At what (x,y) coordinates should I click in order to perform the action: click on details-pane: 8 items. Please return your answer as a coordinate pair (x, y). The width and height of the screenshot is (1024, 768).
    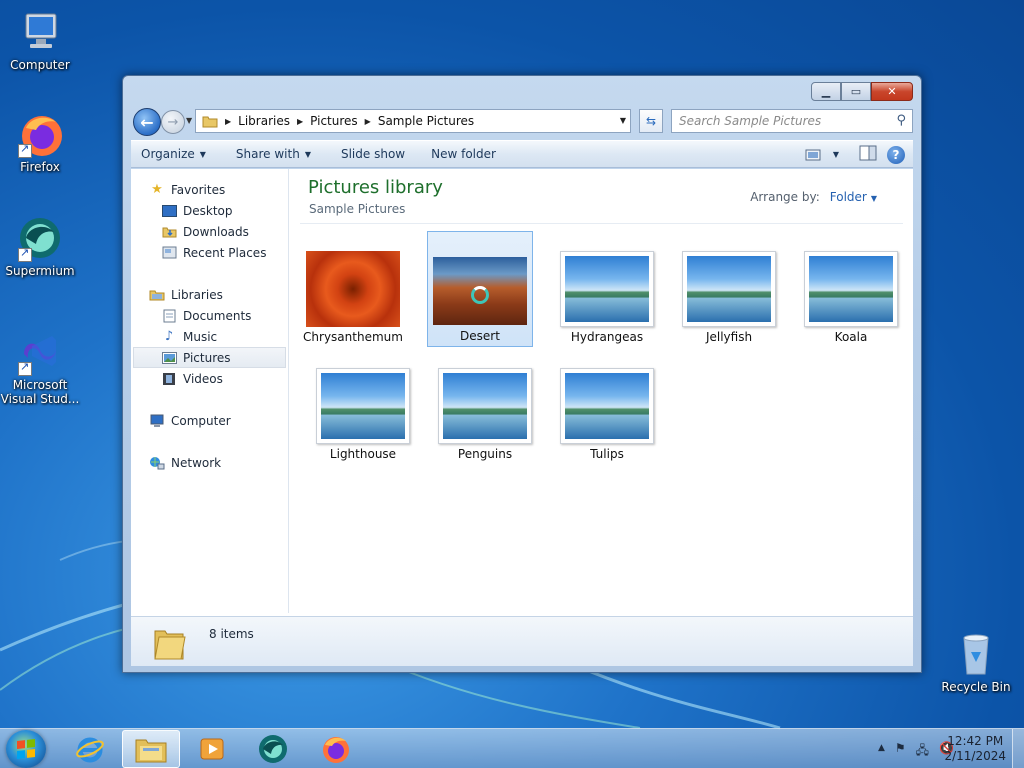
    Looking at the image, I should click on (522, 641).